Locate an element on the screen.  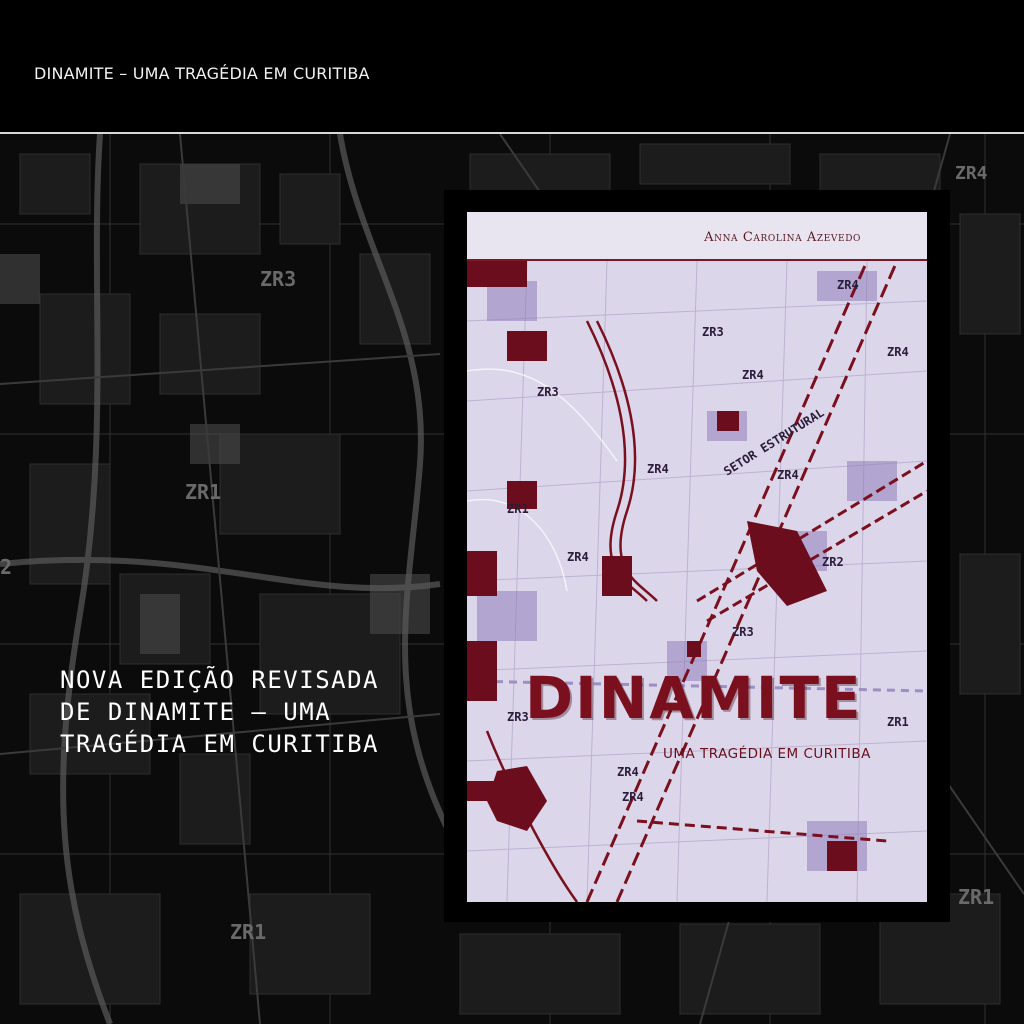
book-title: DINAMITE is located at coordinates (694, 698).